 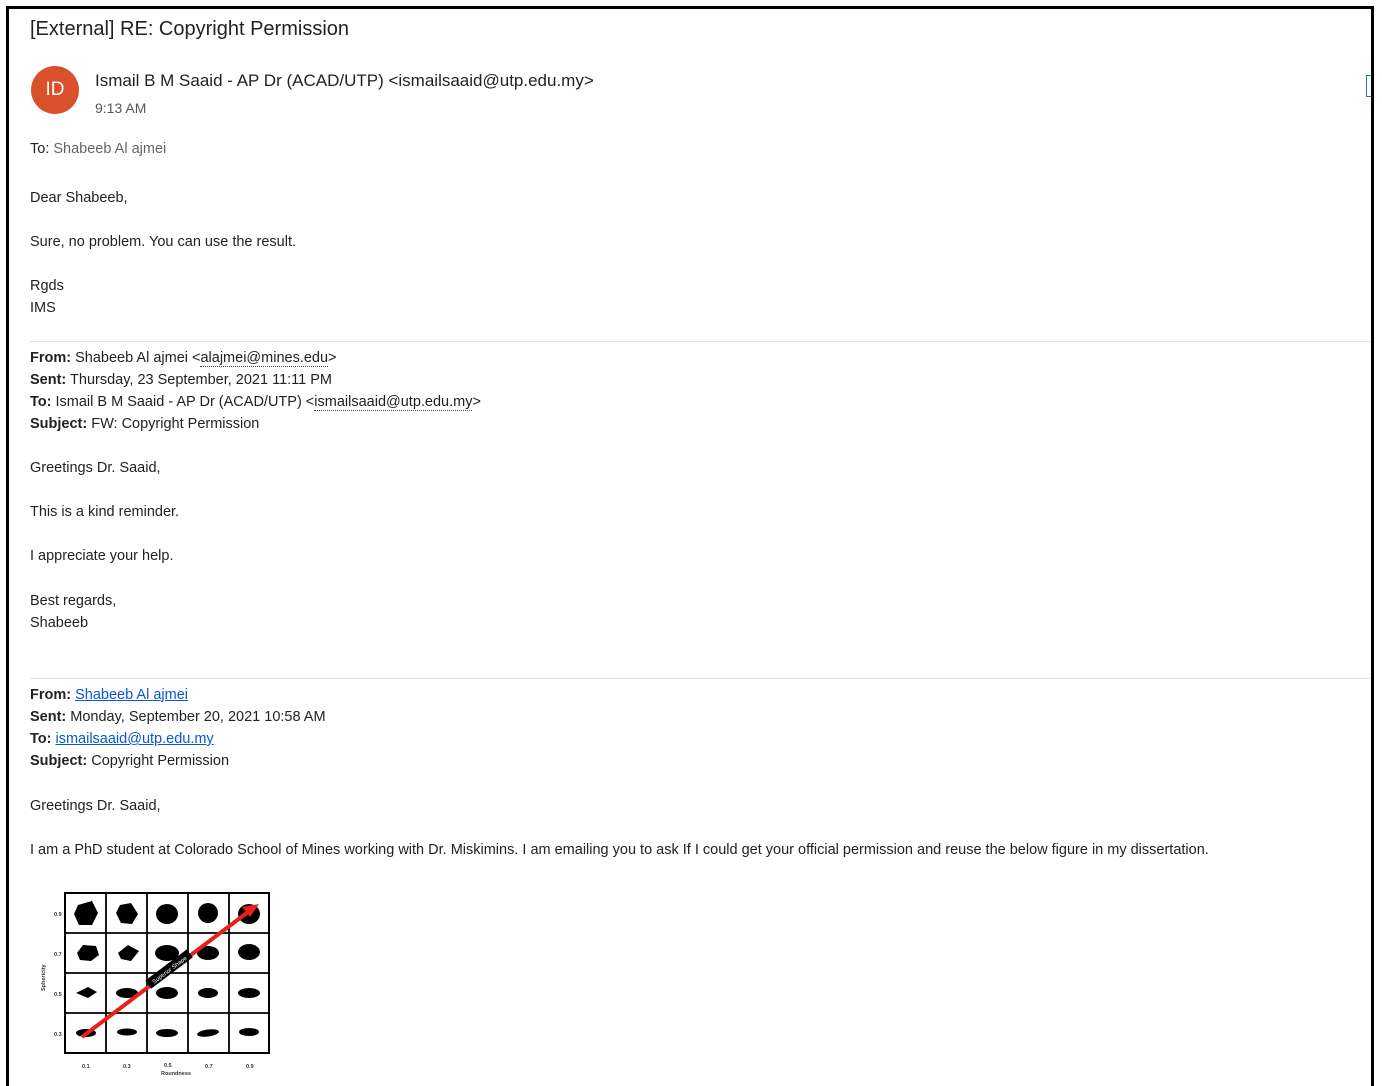 I want to click on from-link: Shabeeb Al ajmei, so click(x=131, y=695).